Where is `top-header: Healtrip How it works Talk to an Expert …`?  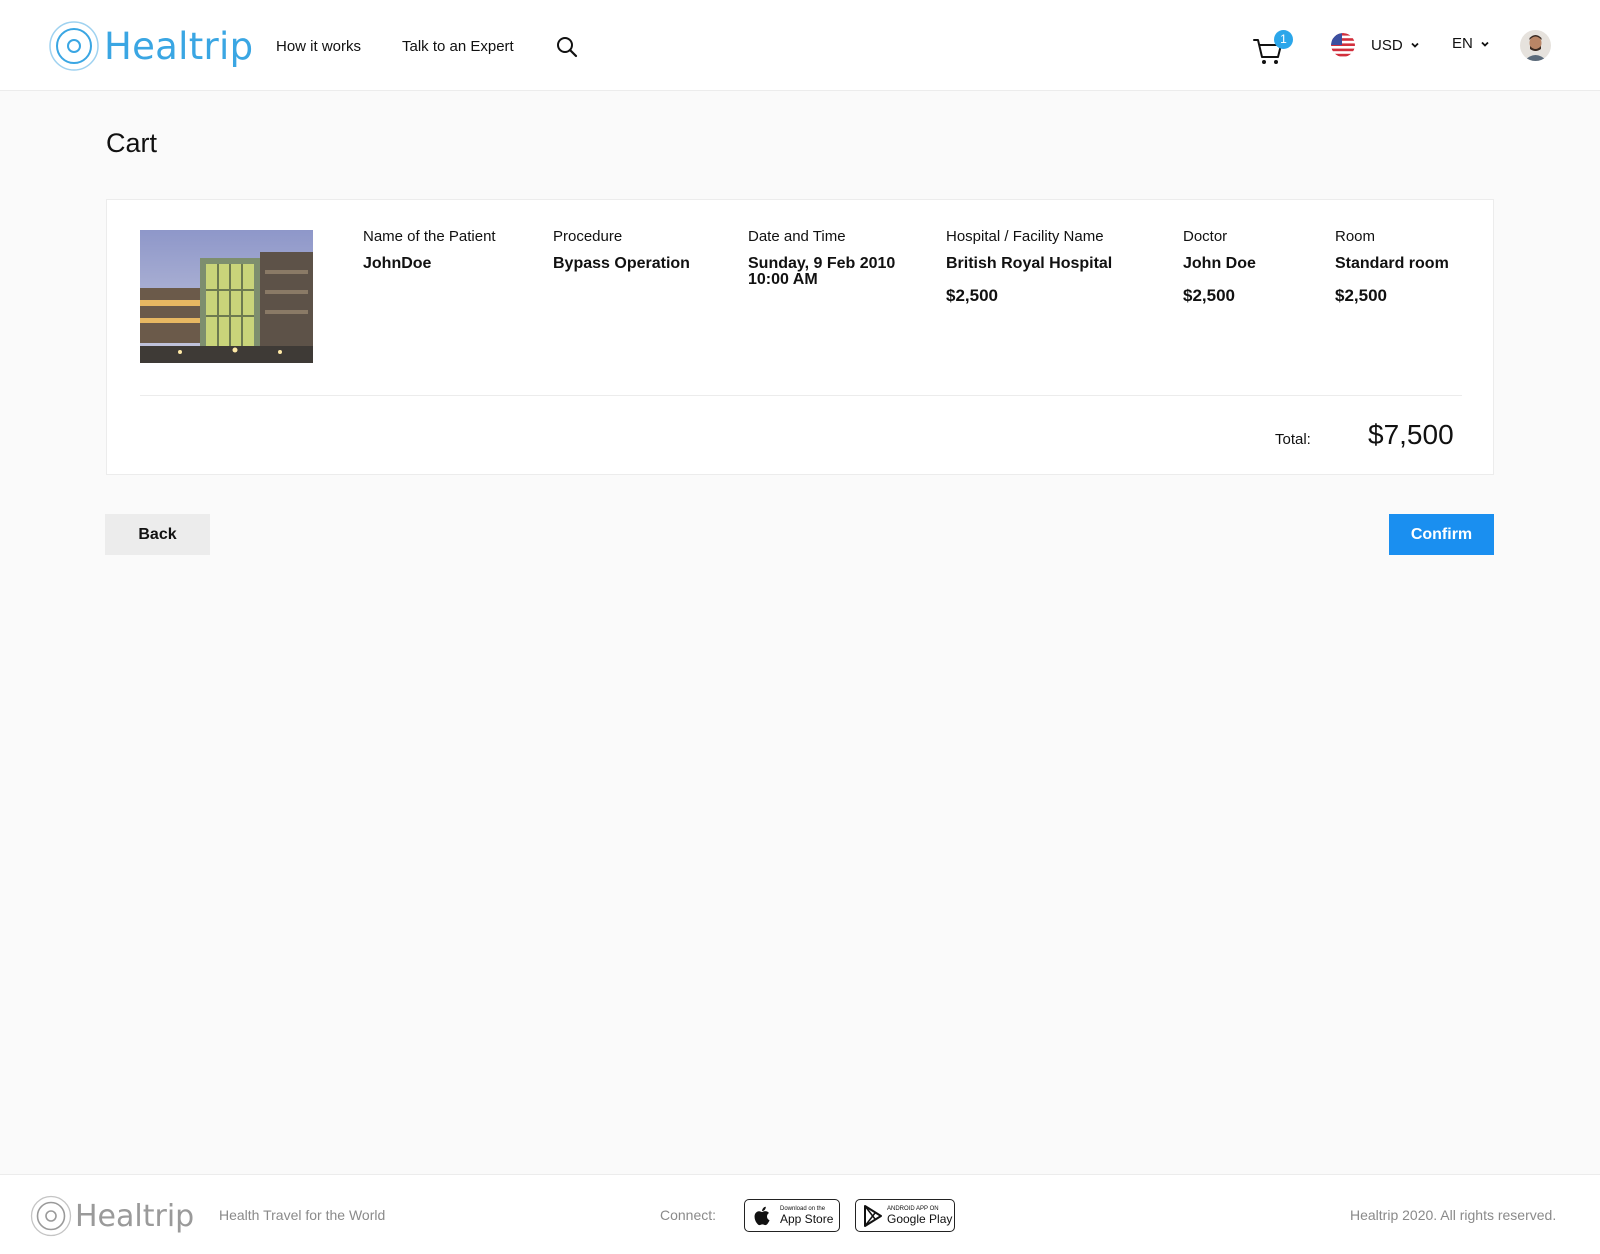
top-header: Healtrip How it works Talk to an Expert … is located at coordinates (800, 45).